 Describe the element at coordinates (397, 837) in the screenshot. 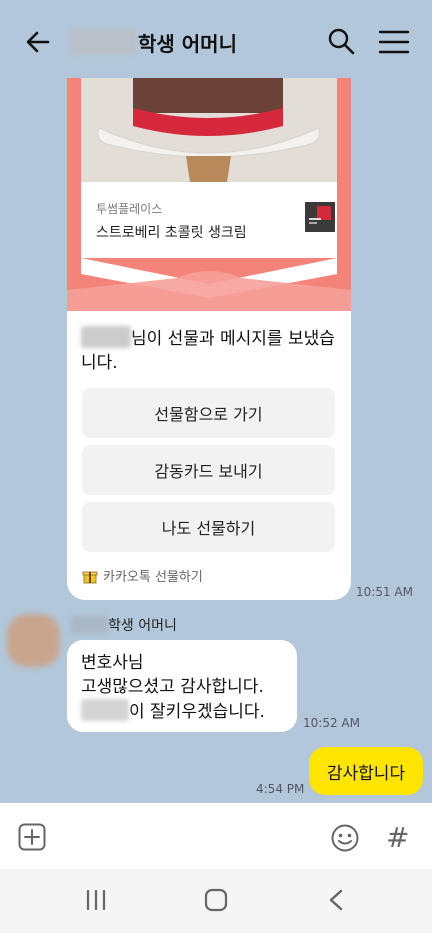

I see `hash-icon: #` at that location.